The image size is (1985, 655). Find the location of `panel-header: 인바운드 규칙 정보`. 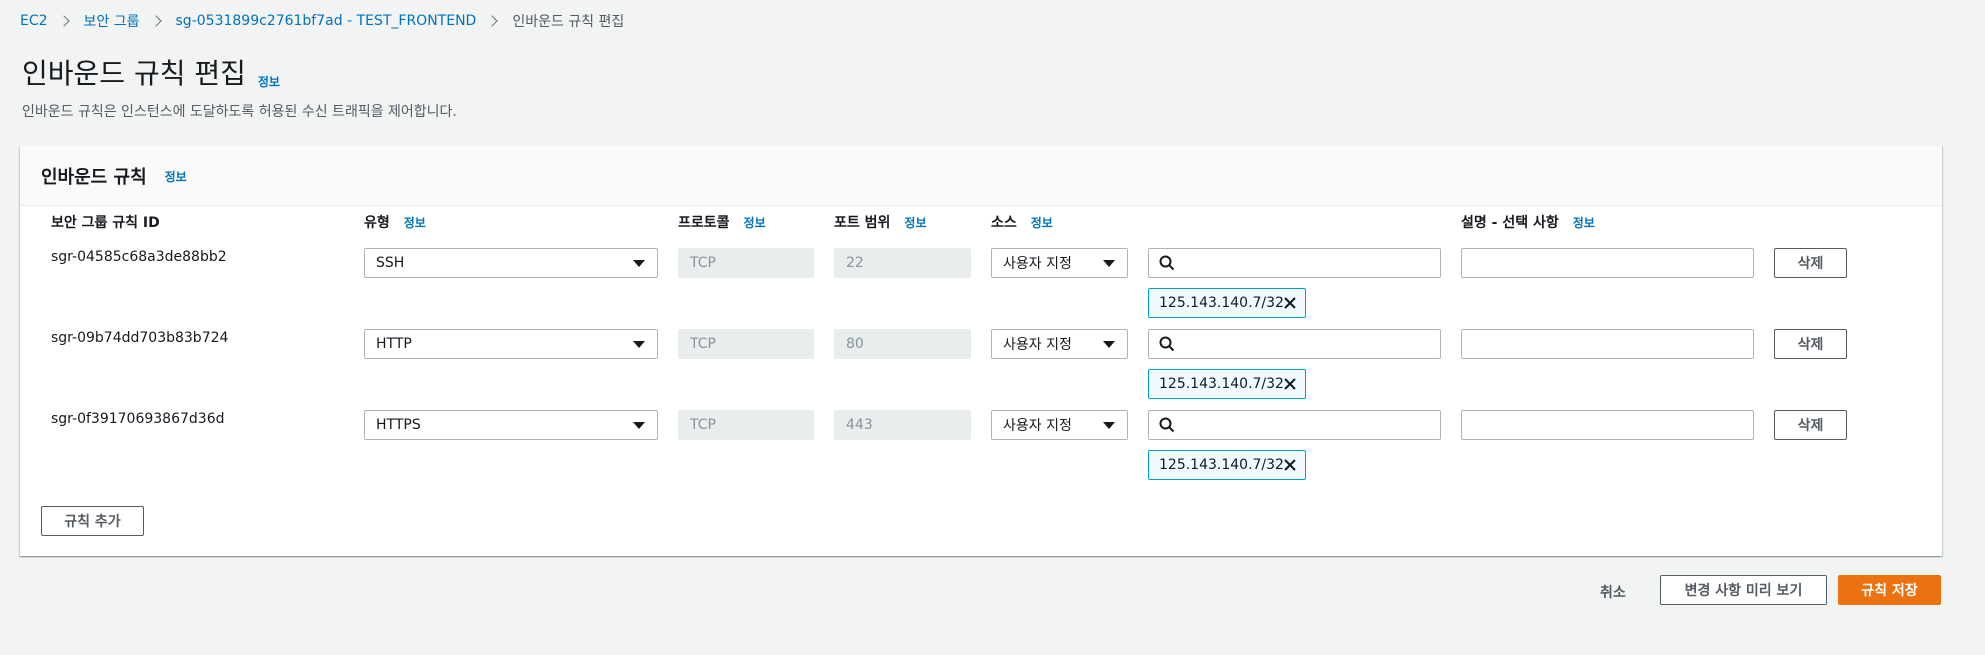

panel-header: 인바운드 규칙 정보 is located at coordinates (981, 176).